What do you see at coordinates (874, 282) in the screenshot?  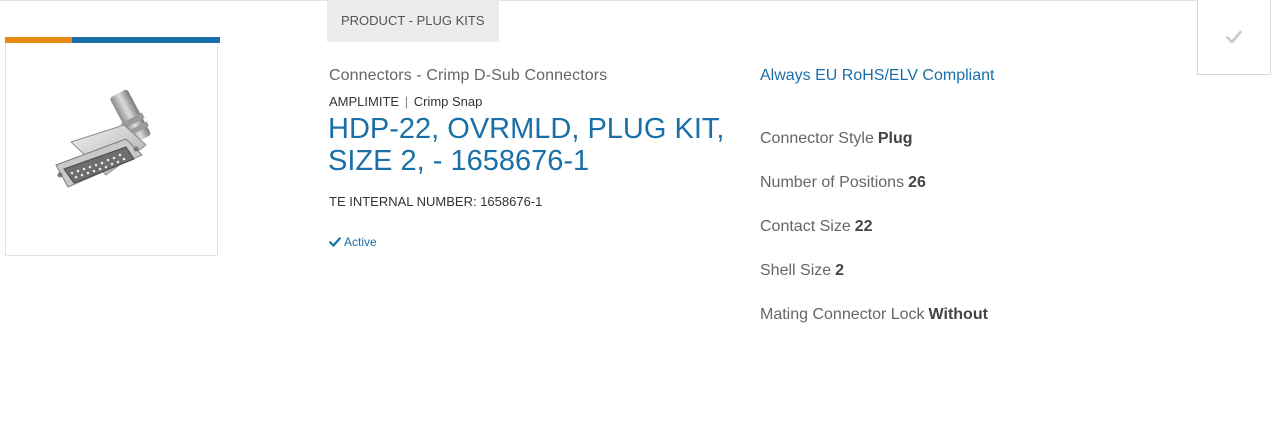 I see `spec-row: Shell Size 2` at bounding box center [874, 282].